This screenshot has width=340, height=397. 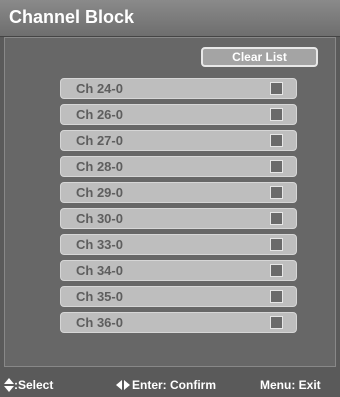 What do you see at coordinates (99, 218) in the screenshot?
I see `channel-label: Ch 30-0` at bounding box center [99, 218].